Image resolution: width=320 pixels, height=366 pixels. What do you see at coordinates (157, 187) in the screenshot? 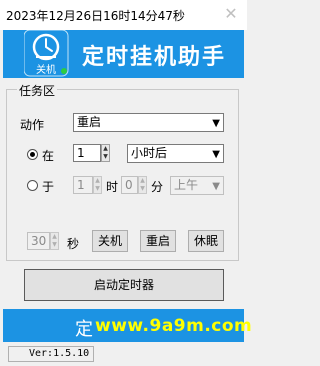
I see `minute-unit-label: 分` at bounding box center [157, 187].